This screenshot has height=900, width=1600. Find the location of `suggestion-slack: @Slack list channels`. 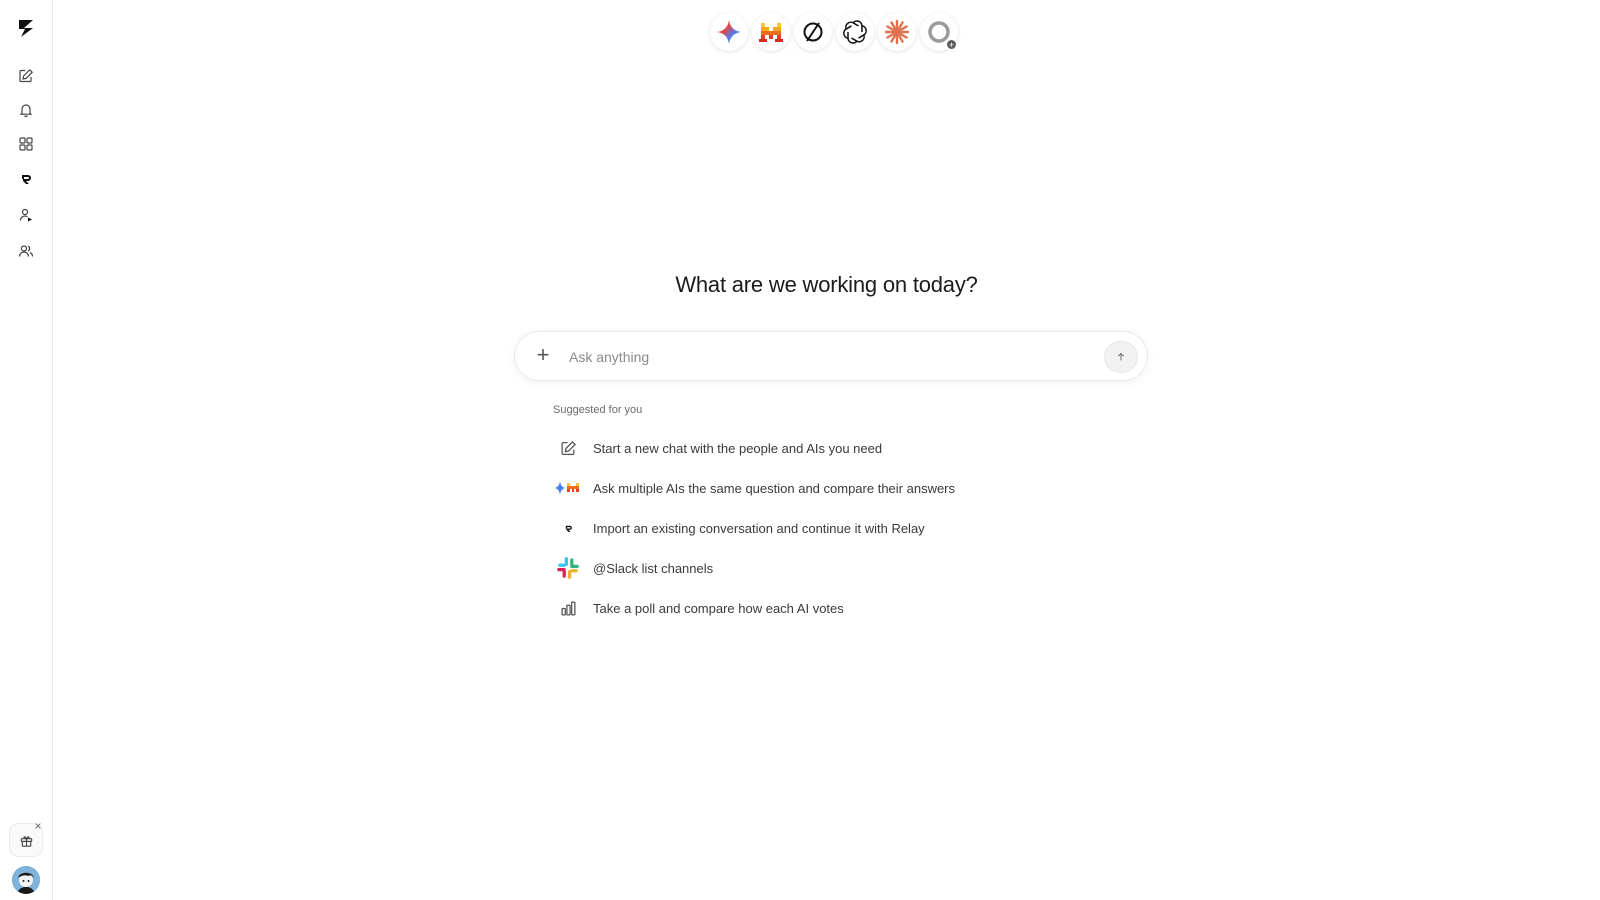

suggestion-slack: @Slack list channels is located at coordinates (813, 568).